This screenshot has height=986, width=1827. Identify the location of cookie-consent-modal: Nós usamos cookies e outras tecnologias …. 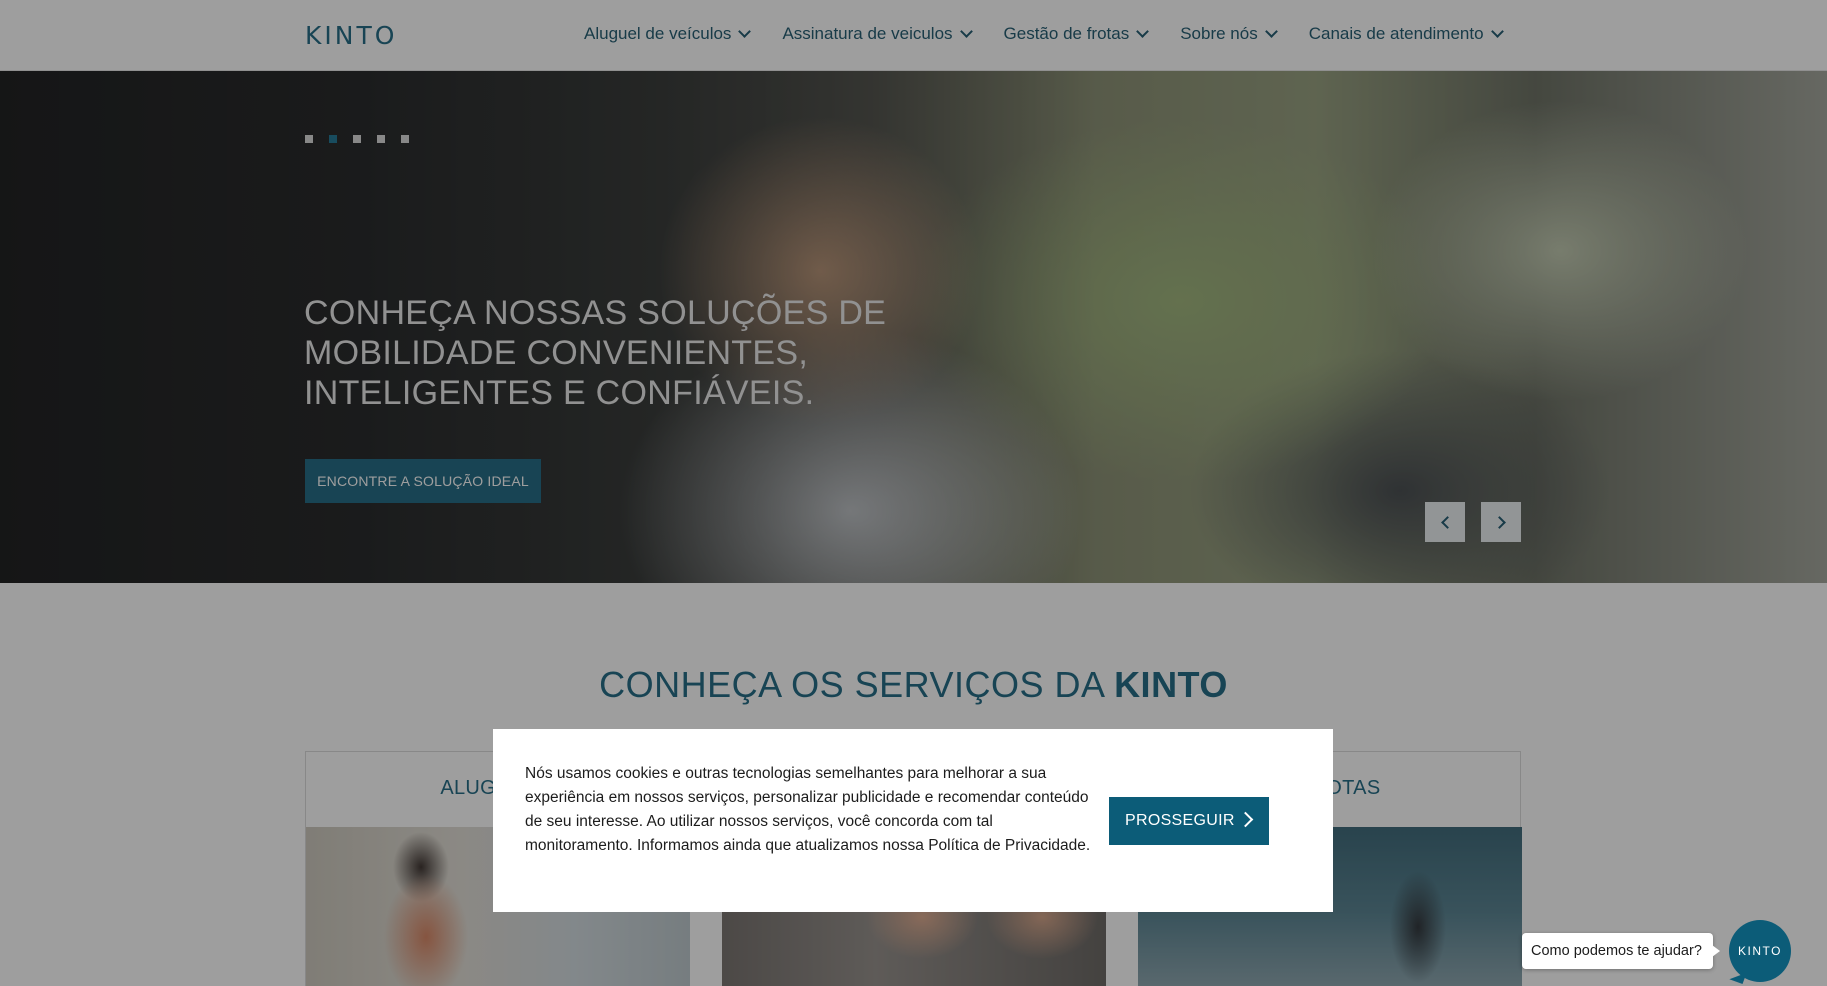
(913, 820).